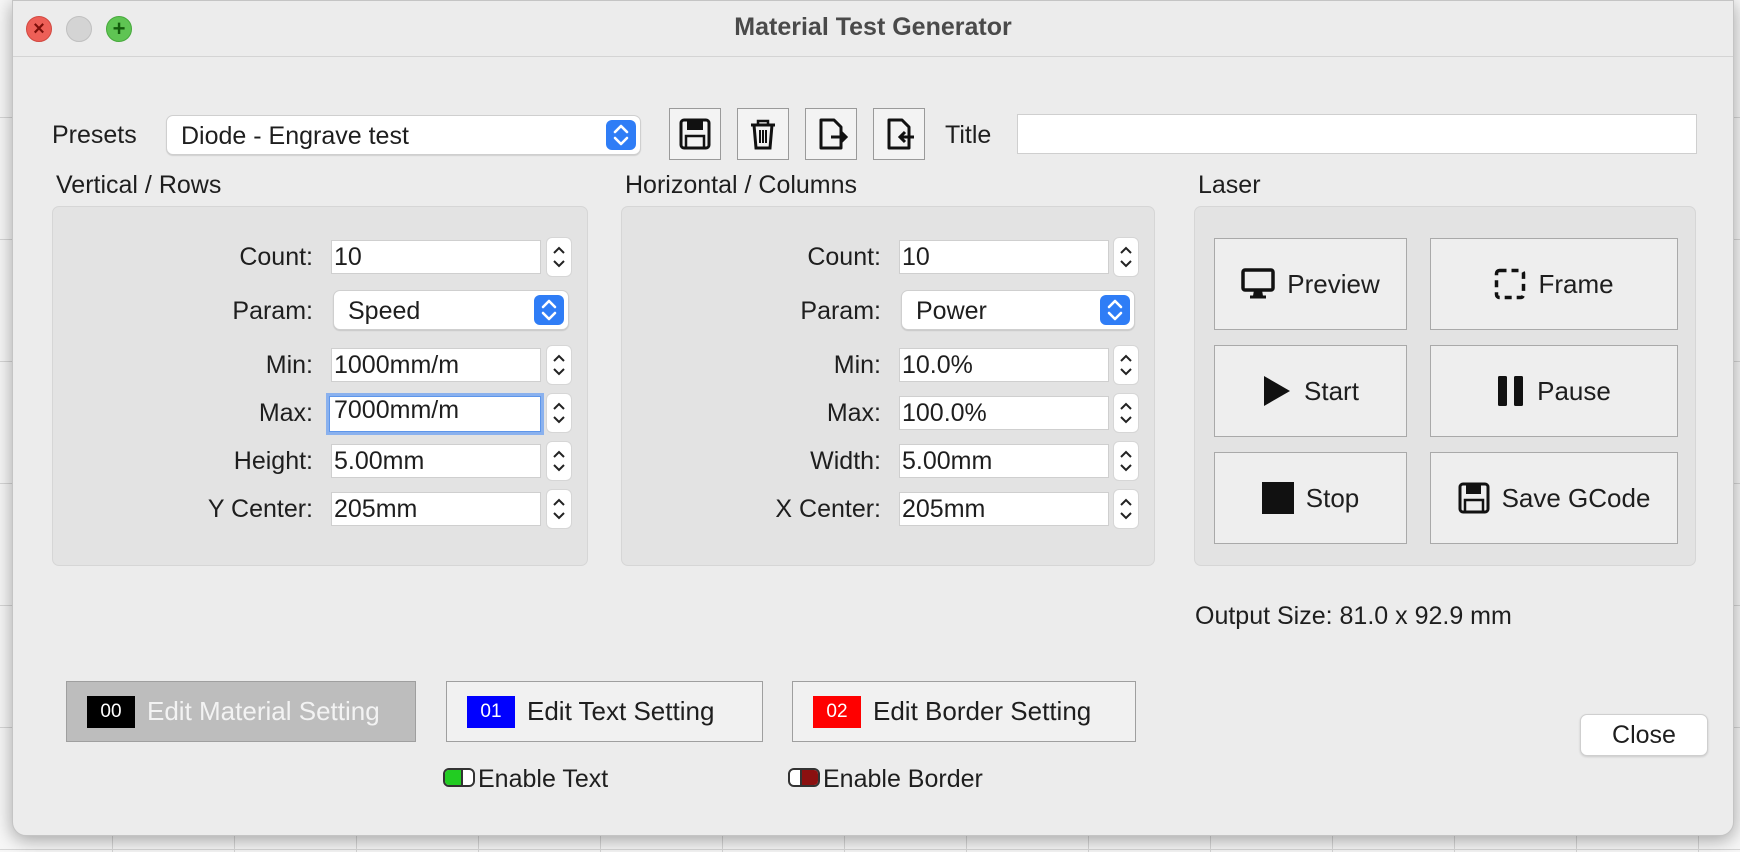  Describe the element at coordinates (1331, 390) in the screenshot. I see `start-label: Start` at that location.